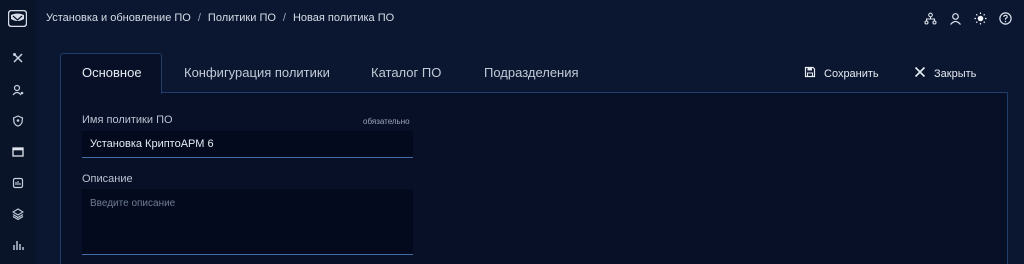 The width and height of the screenshot is (1024, 264). I want to click on tab-basic: Основное, so click(112, 72).